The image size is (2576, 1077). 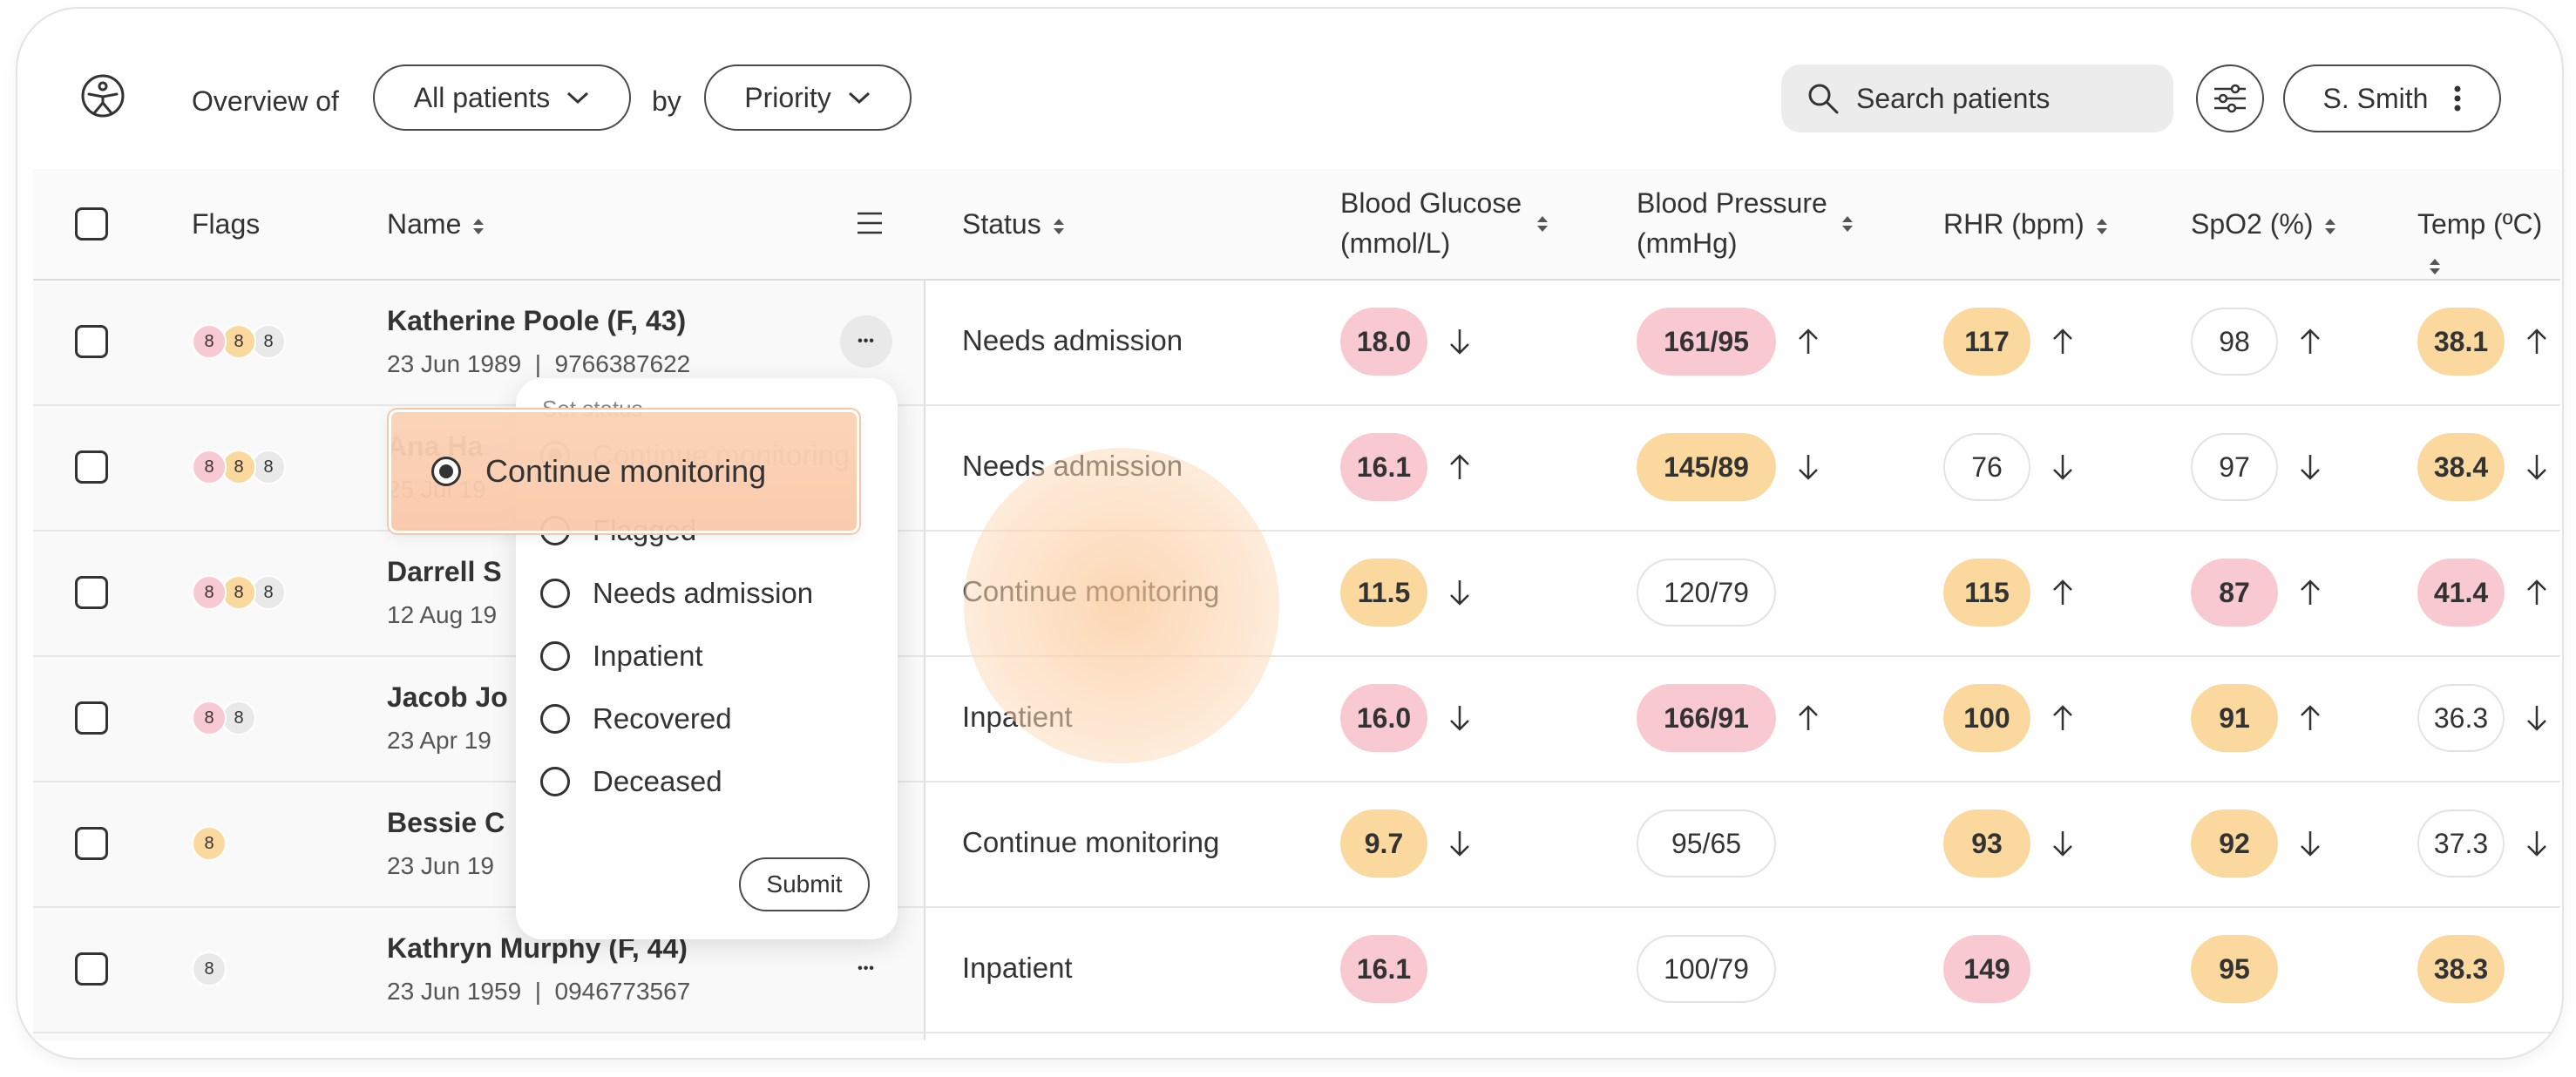 I want to click on row-divider, so click(x=1296, y=656).